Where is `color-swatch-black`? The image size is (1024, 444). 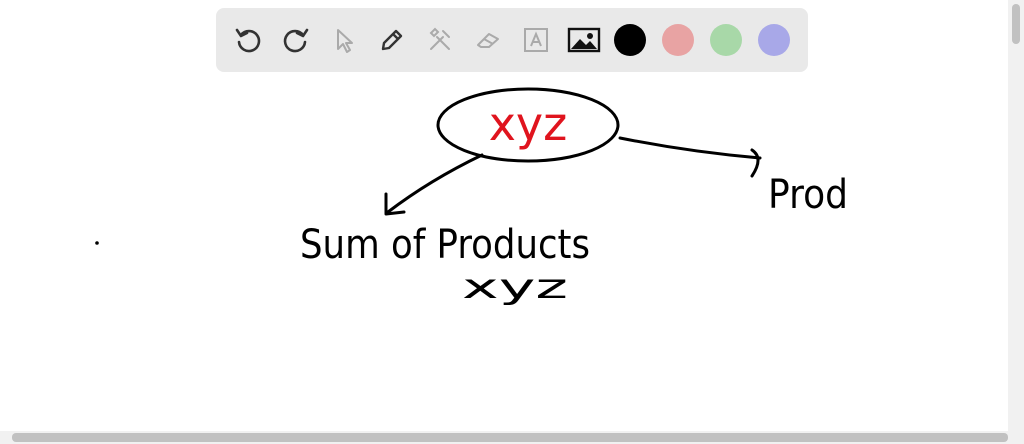
color-swatch-black is located at coordinates (630, 40).